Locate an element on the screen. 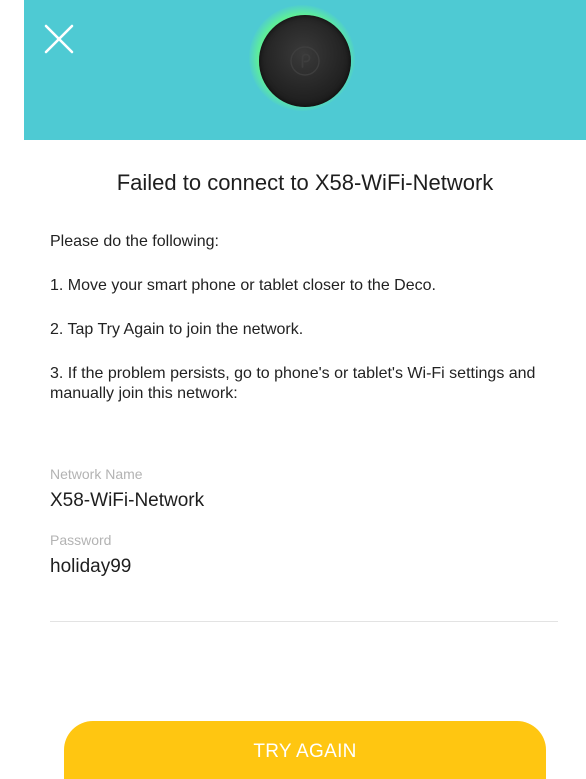  deco-device-icon is located at coordinates (305, 61).